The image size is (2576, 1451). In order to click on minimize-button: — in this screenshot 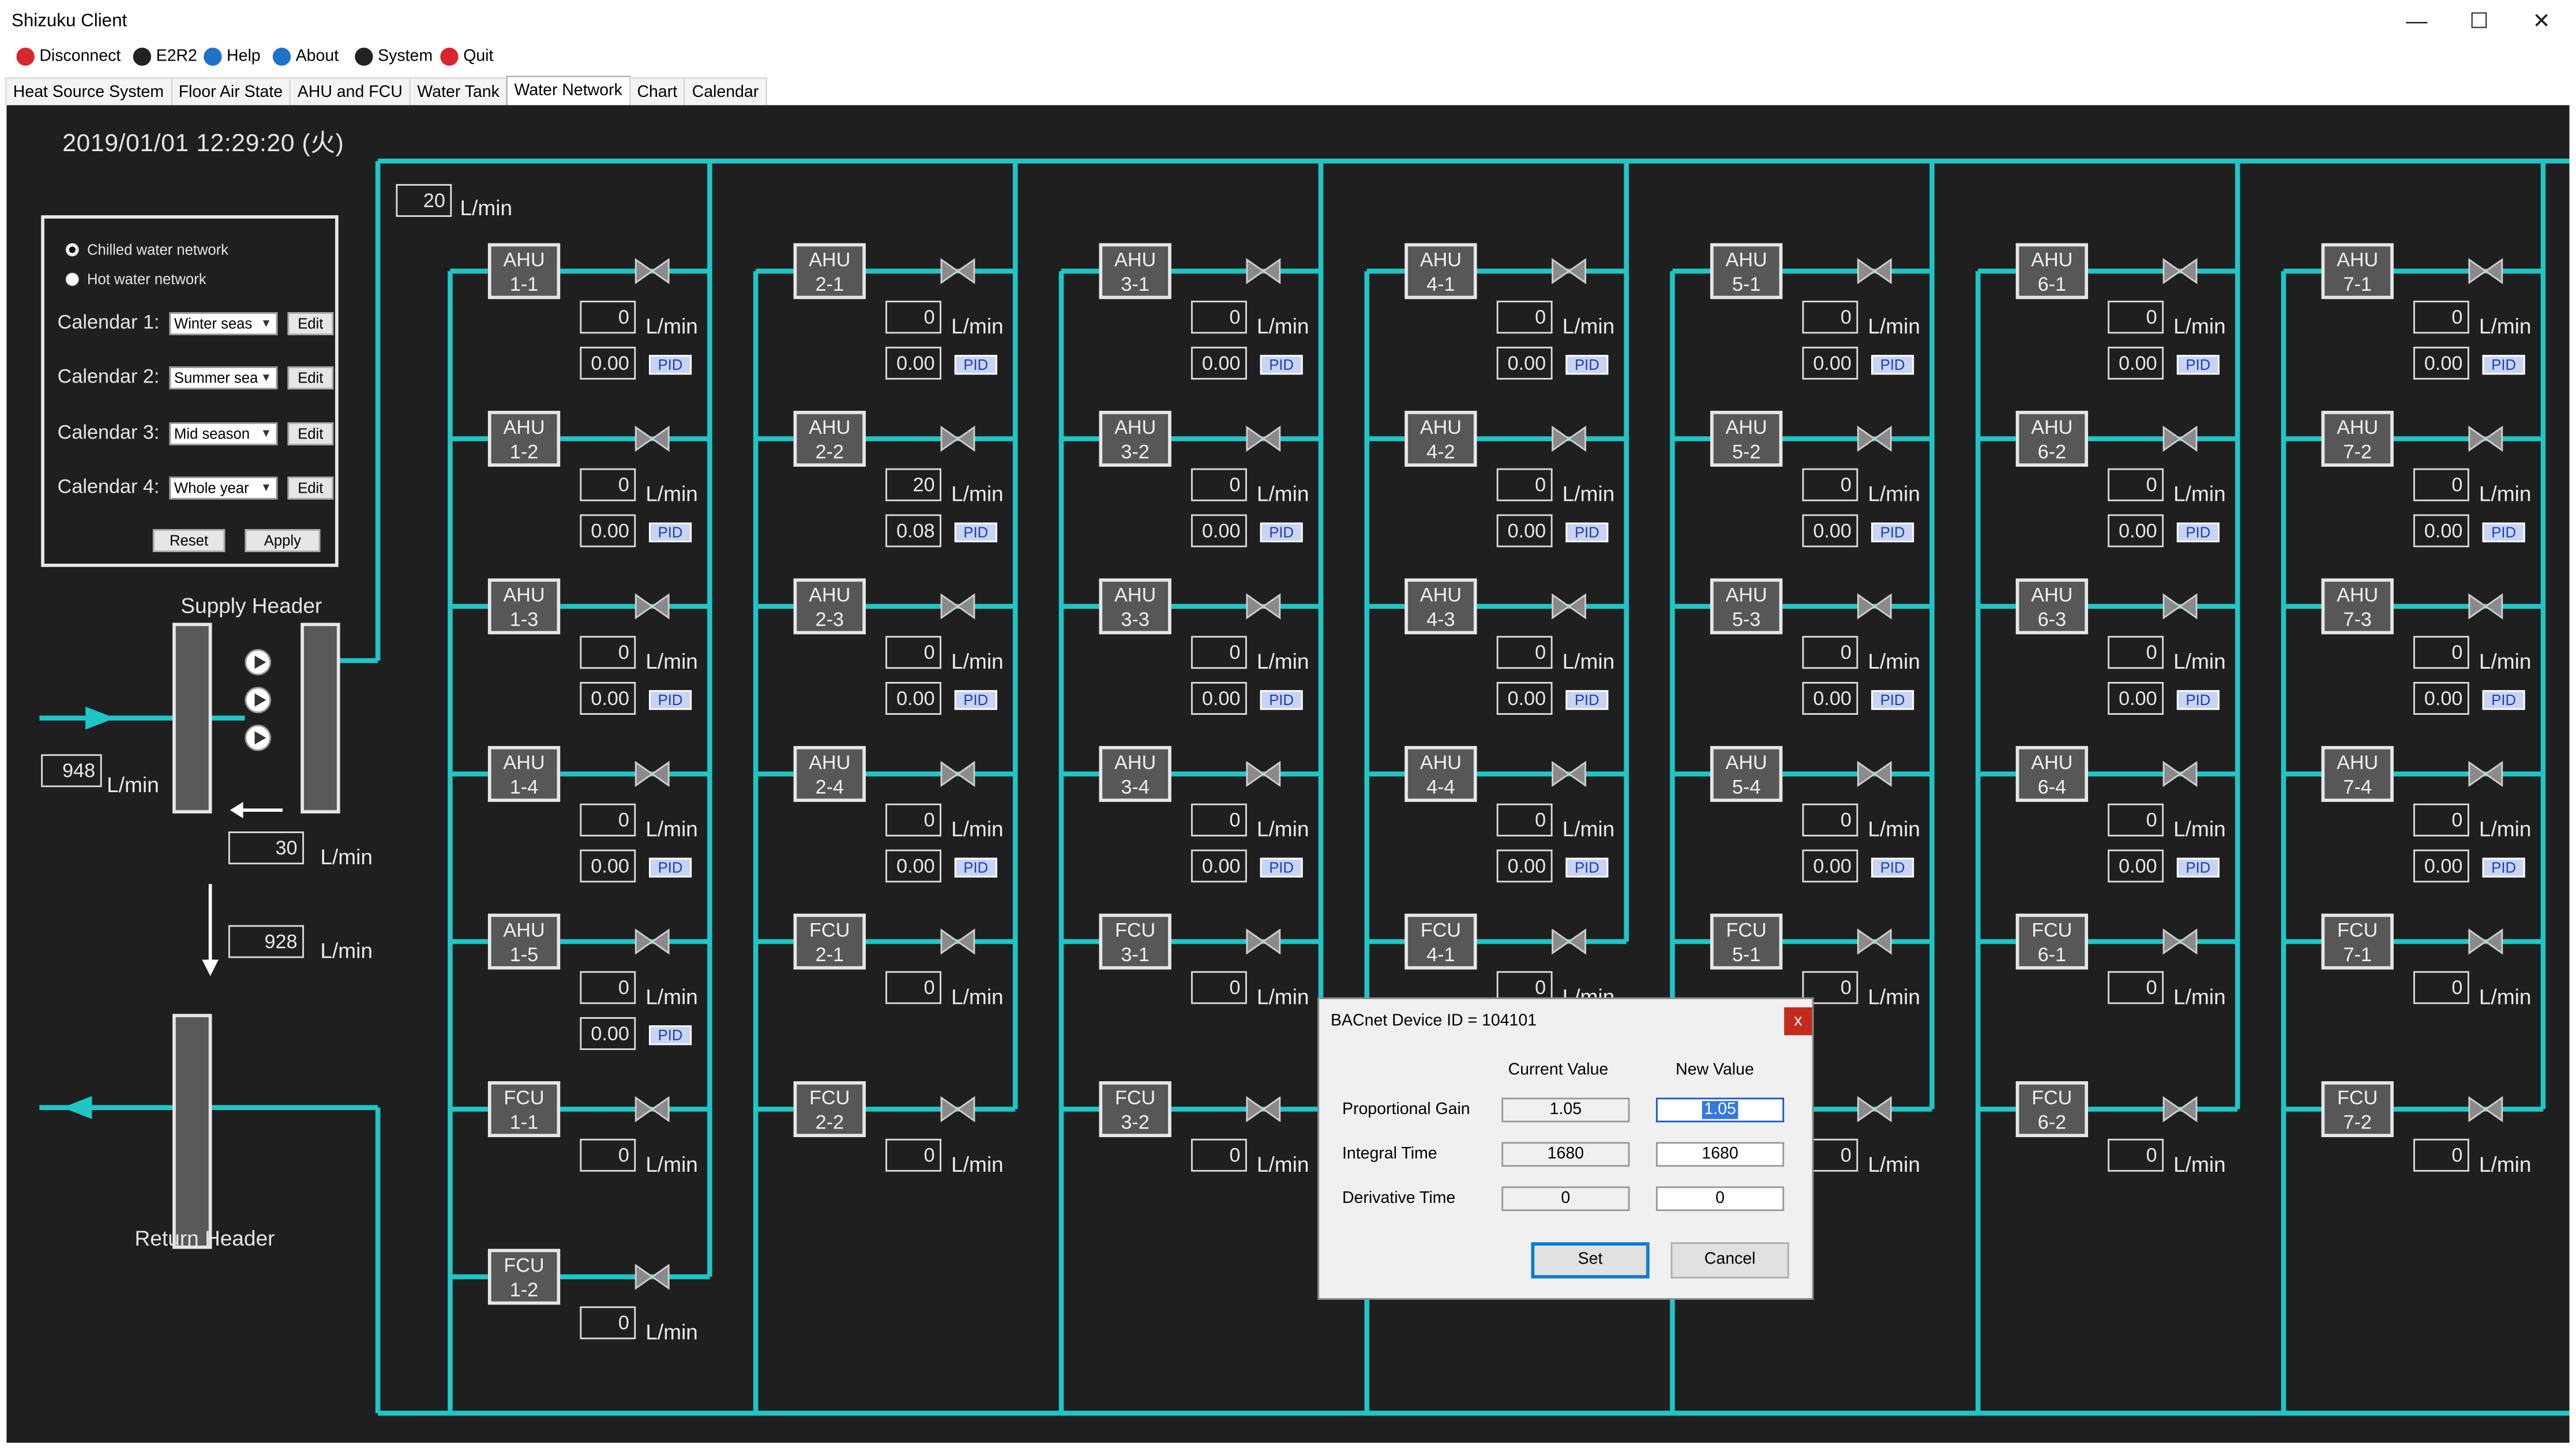, I will do `click(2417, 21)`.